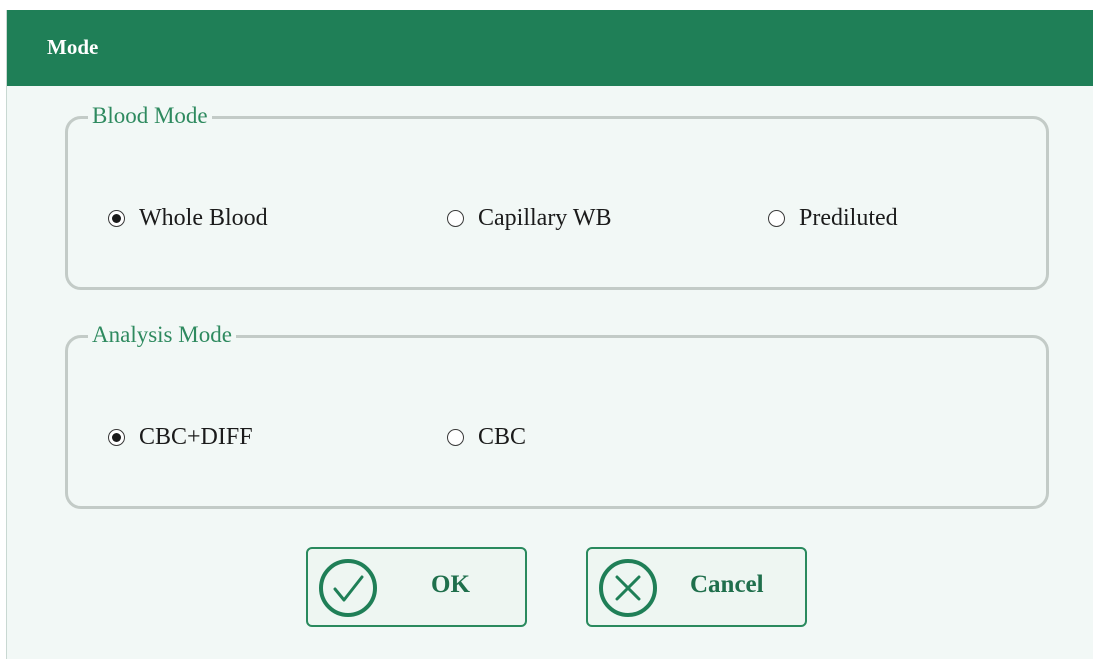  I want to click on ok-button-label: OK, so click(450, 584).